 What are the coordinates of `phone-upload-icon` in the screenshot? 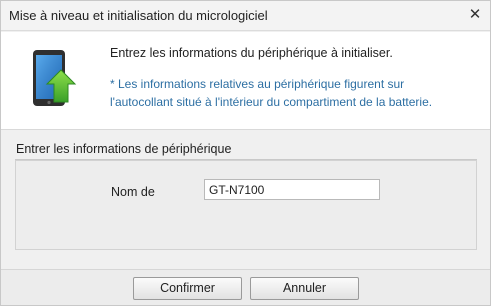 It's located at (55, 78).